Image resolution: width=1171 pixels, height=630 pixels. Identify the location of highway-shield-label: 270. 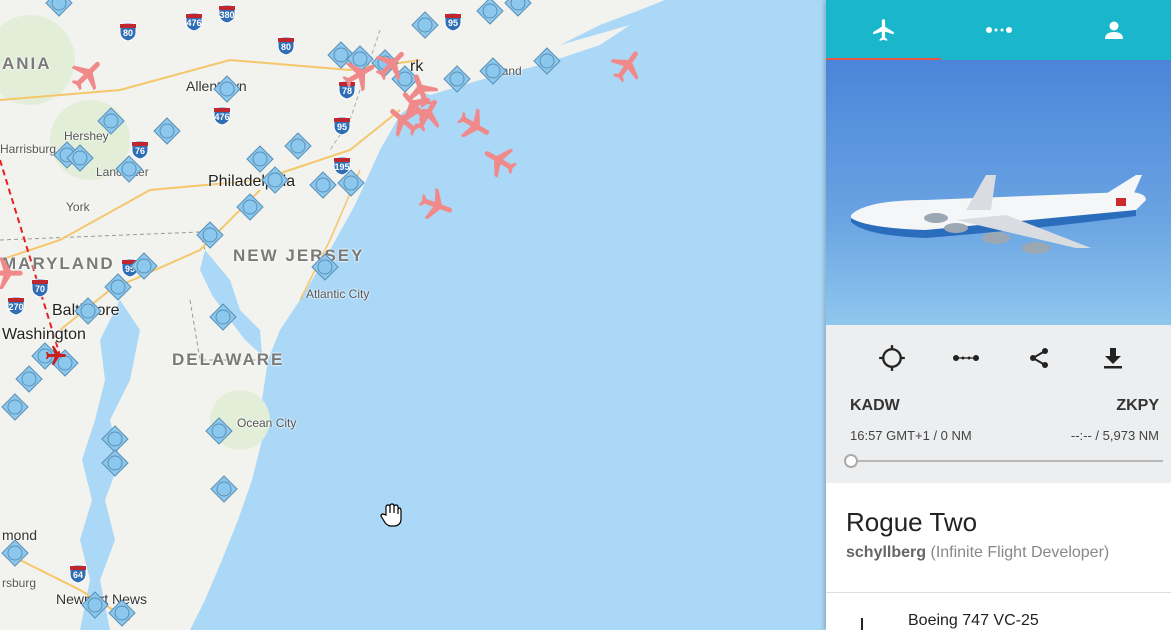
(16, 307).